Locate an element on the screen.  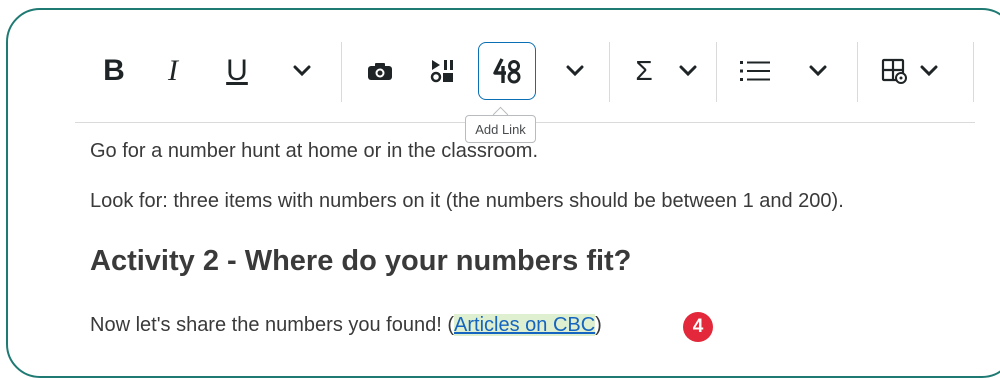
list-button is located at coordinates (755, 71).